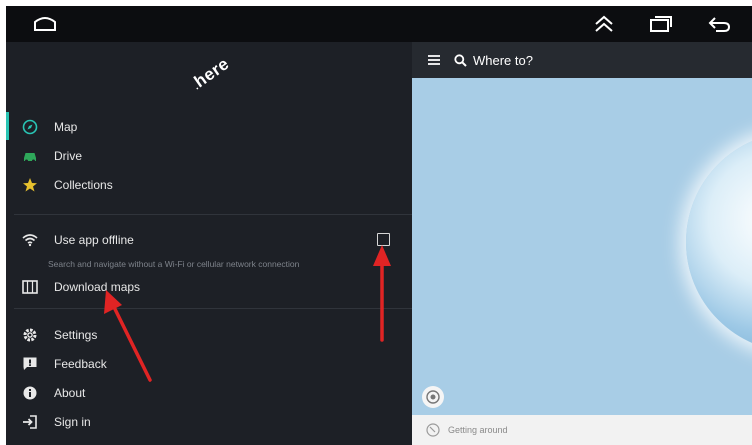  What do you see at coordinates (460, 60) in the screenshot?
I see `search-icon` at bounding box center [460, 60].